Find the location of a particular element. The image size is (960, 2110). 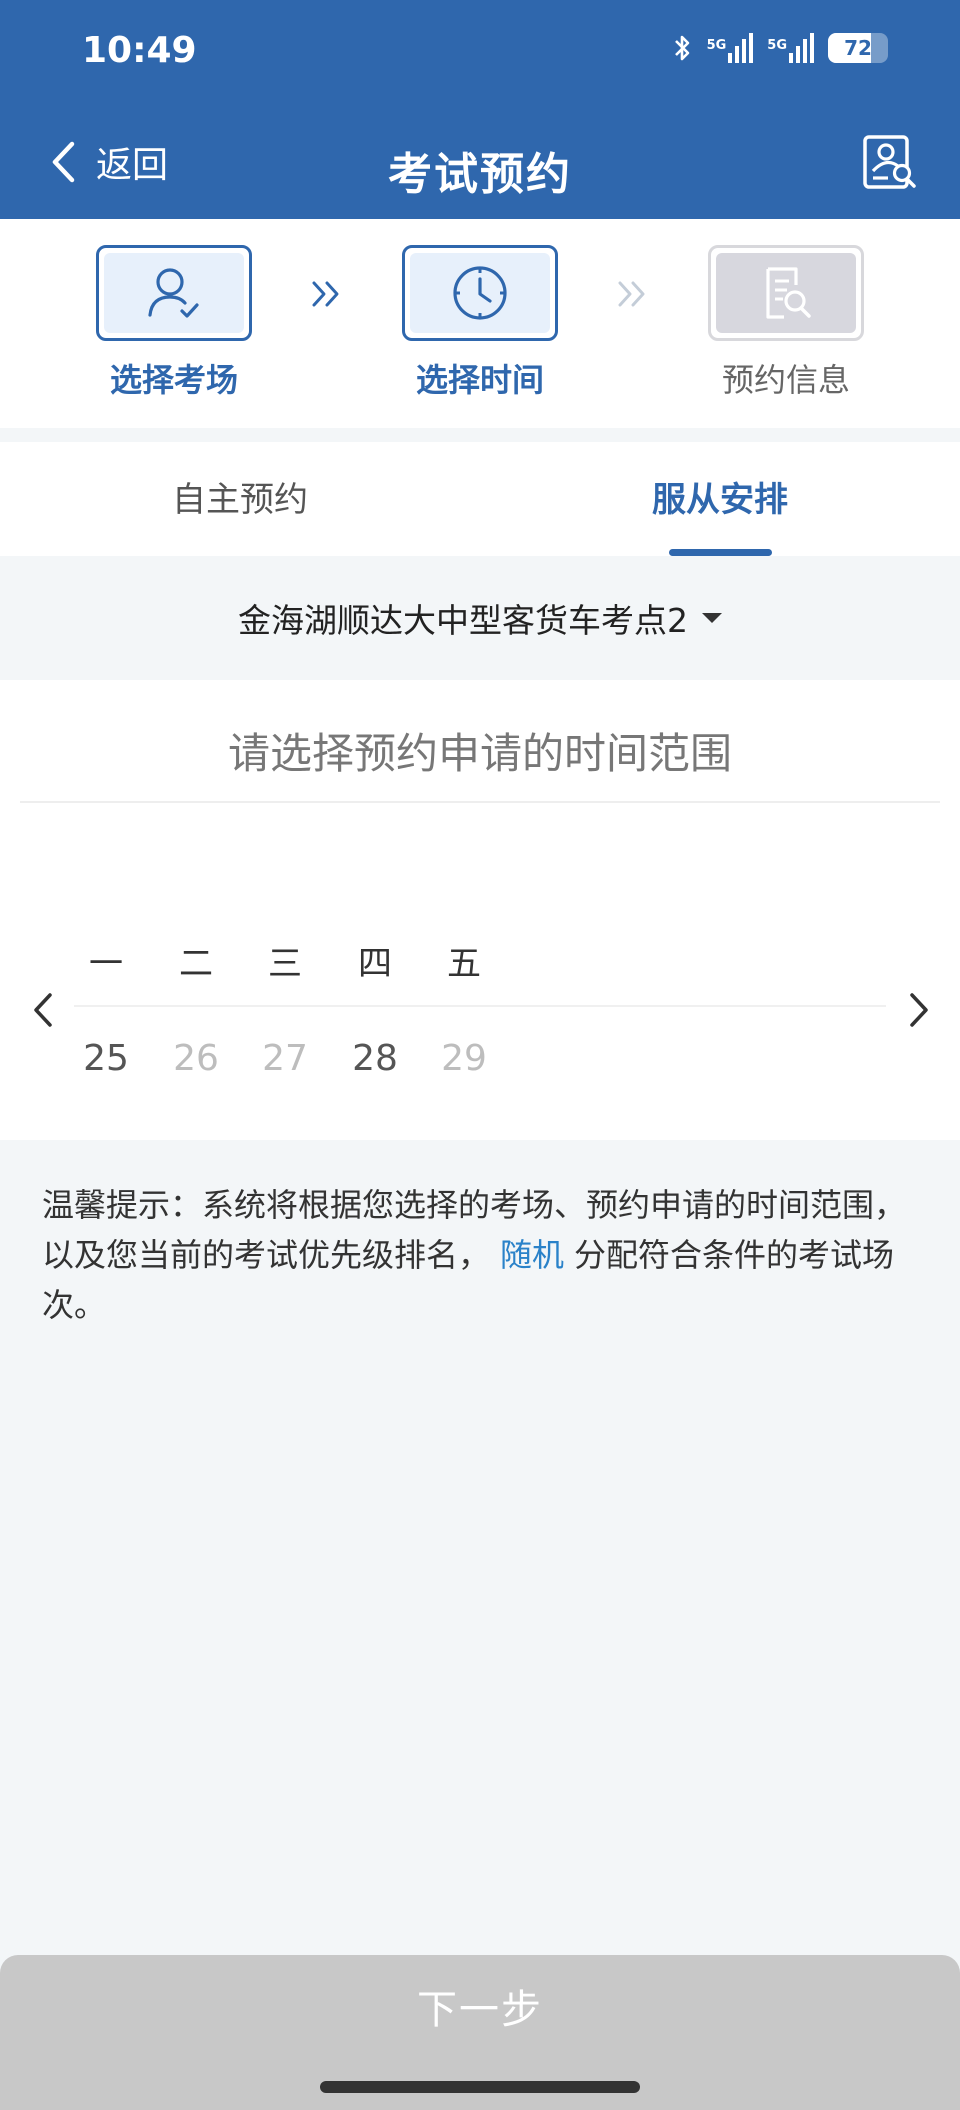

step-label: 预约信息 is located at coordinates (785, 380).